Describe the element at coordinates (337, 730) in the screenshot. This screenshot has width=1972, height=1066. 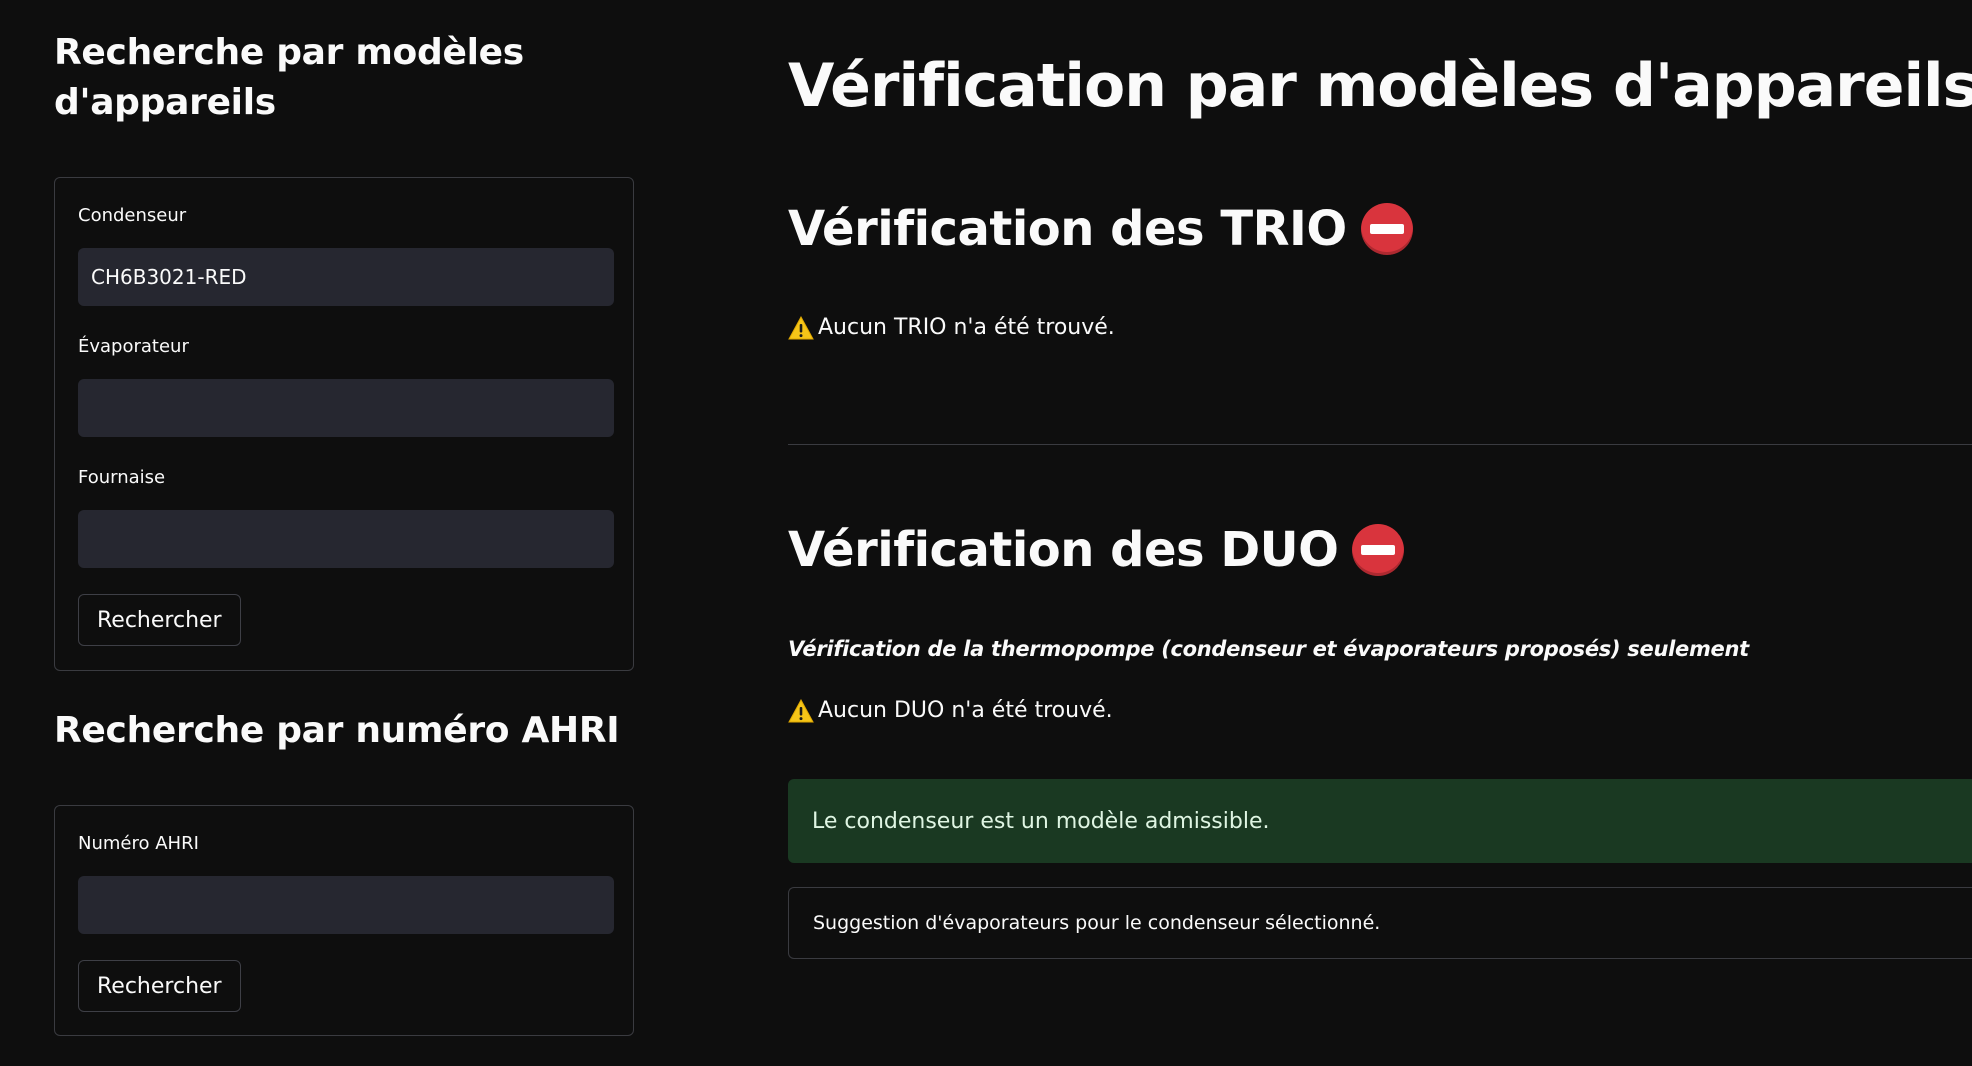
I see `ahri-search-title: Recherche par numéro AHRI` at that location.